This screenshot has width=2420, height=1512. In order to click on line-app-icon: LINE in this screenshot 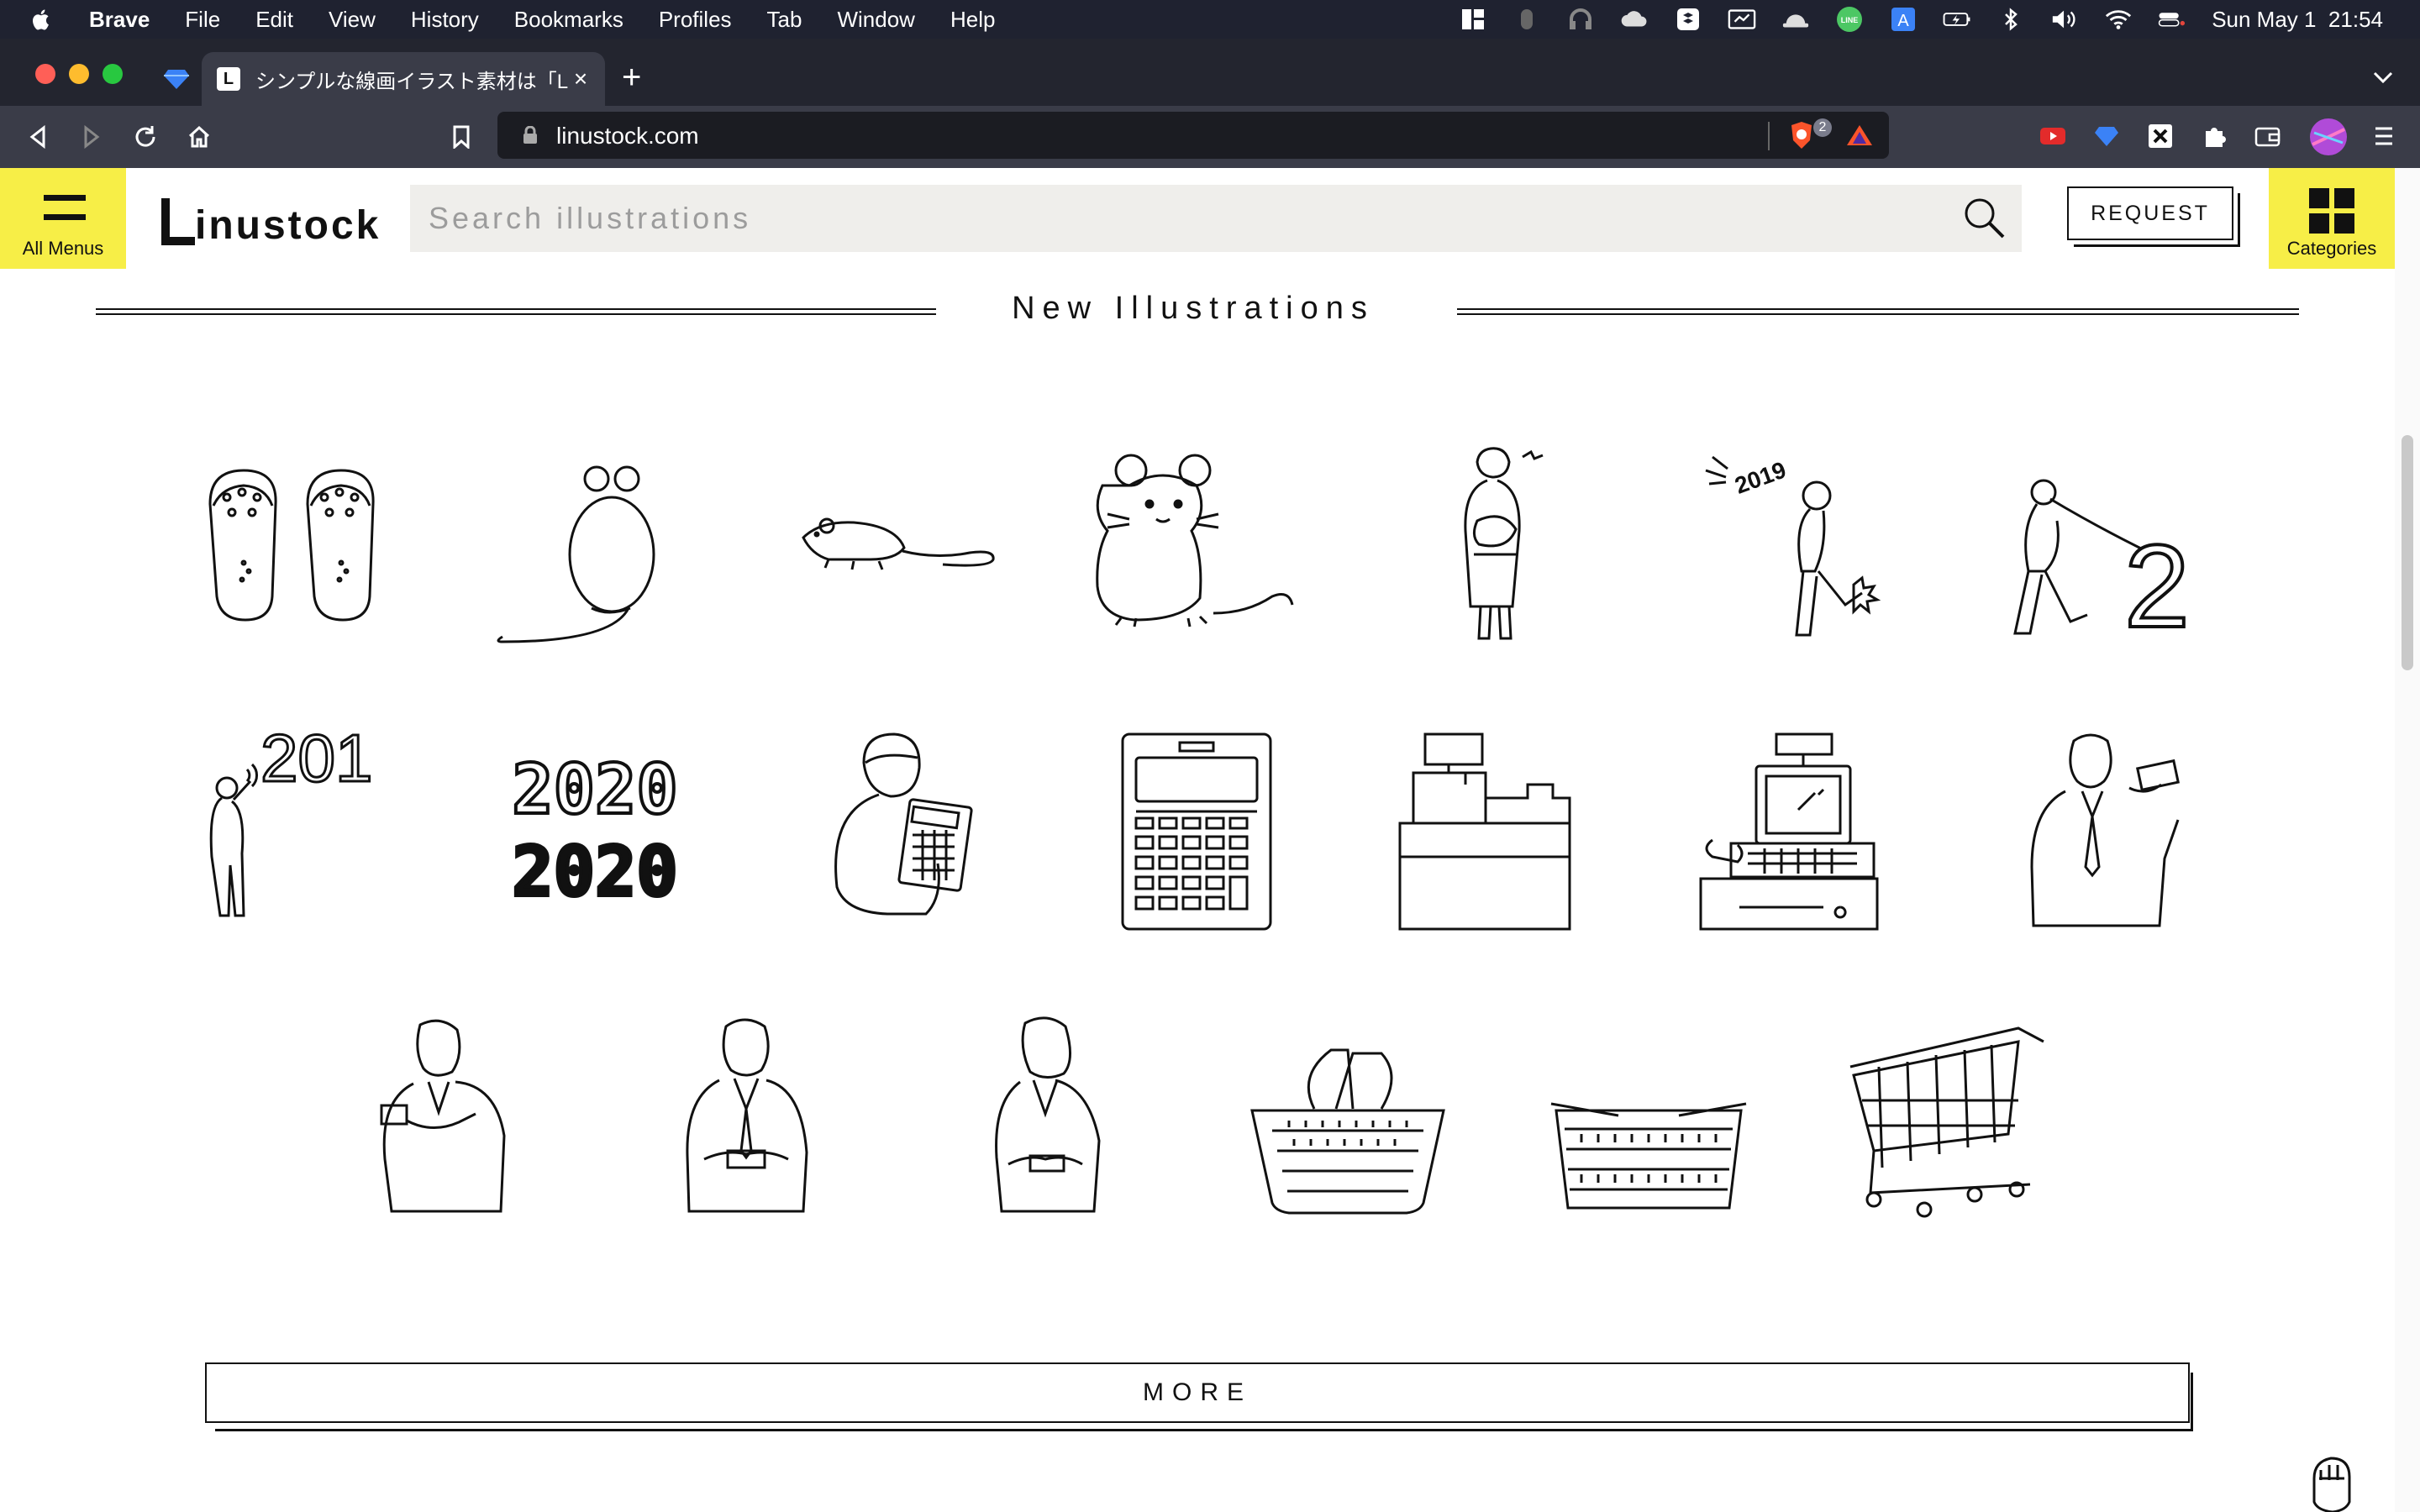, I will do `click(1850, 19)`.